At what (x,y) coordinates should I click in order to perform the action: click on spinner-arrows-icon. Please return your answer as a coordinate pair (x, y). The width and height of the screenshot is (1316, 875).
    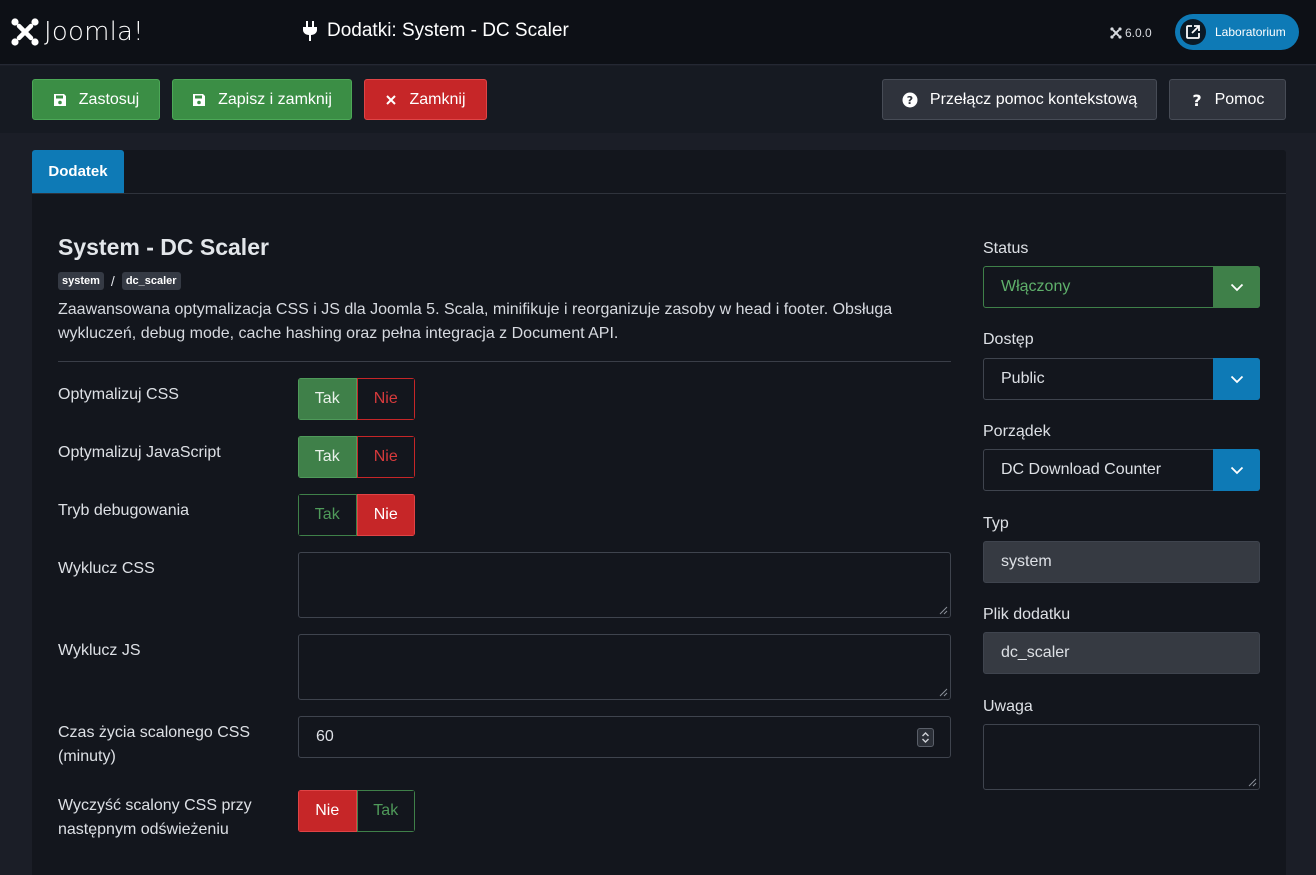
    Looking at the image, I should click on (925, 737).